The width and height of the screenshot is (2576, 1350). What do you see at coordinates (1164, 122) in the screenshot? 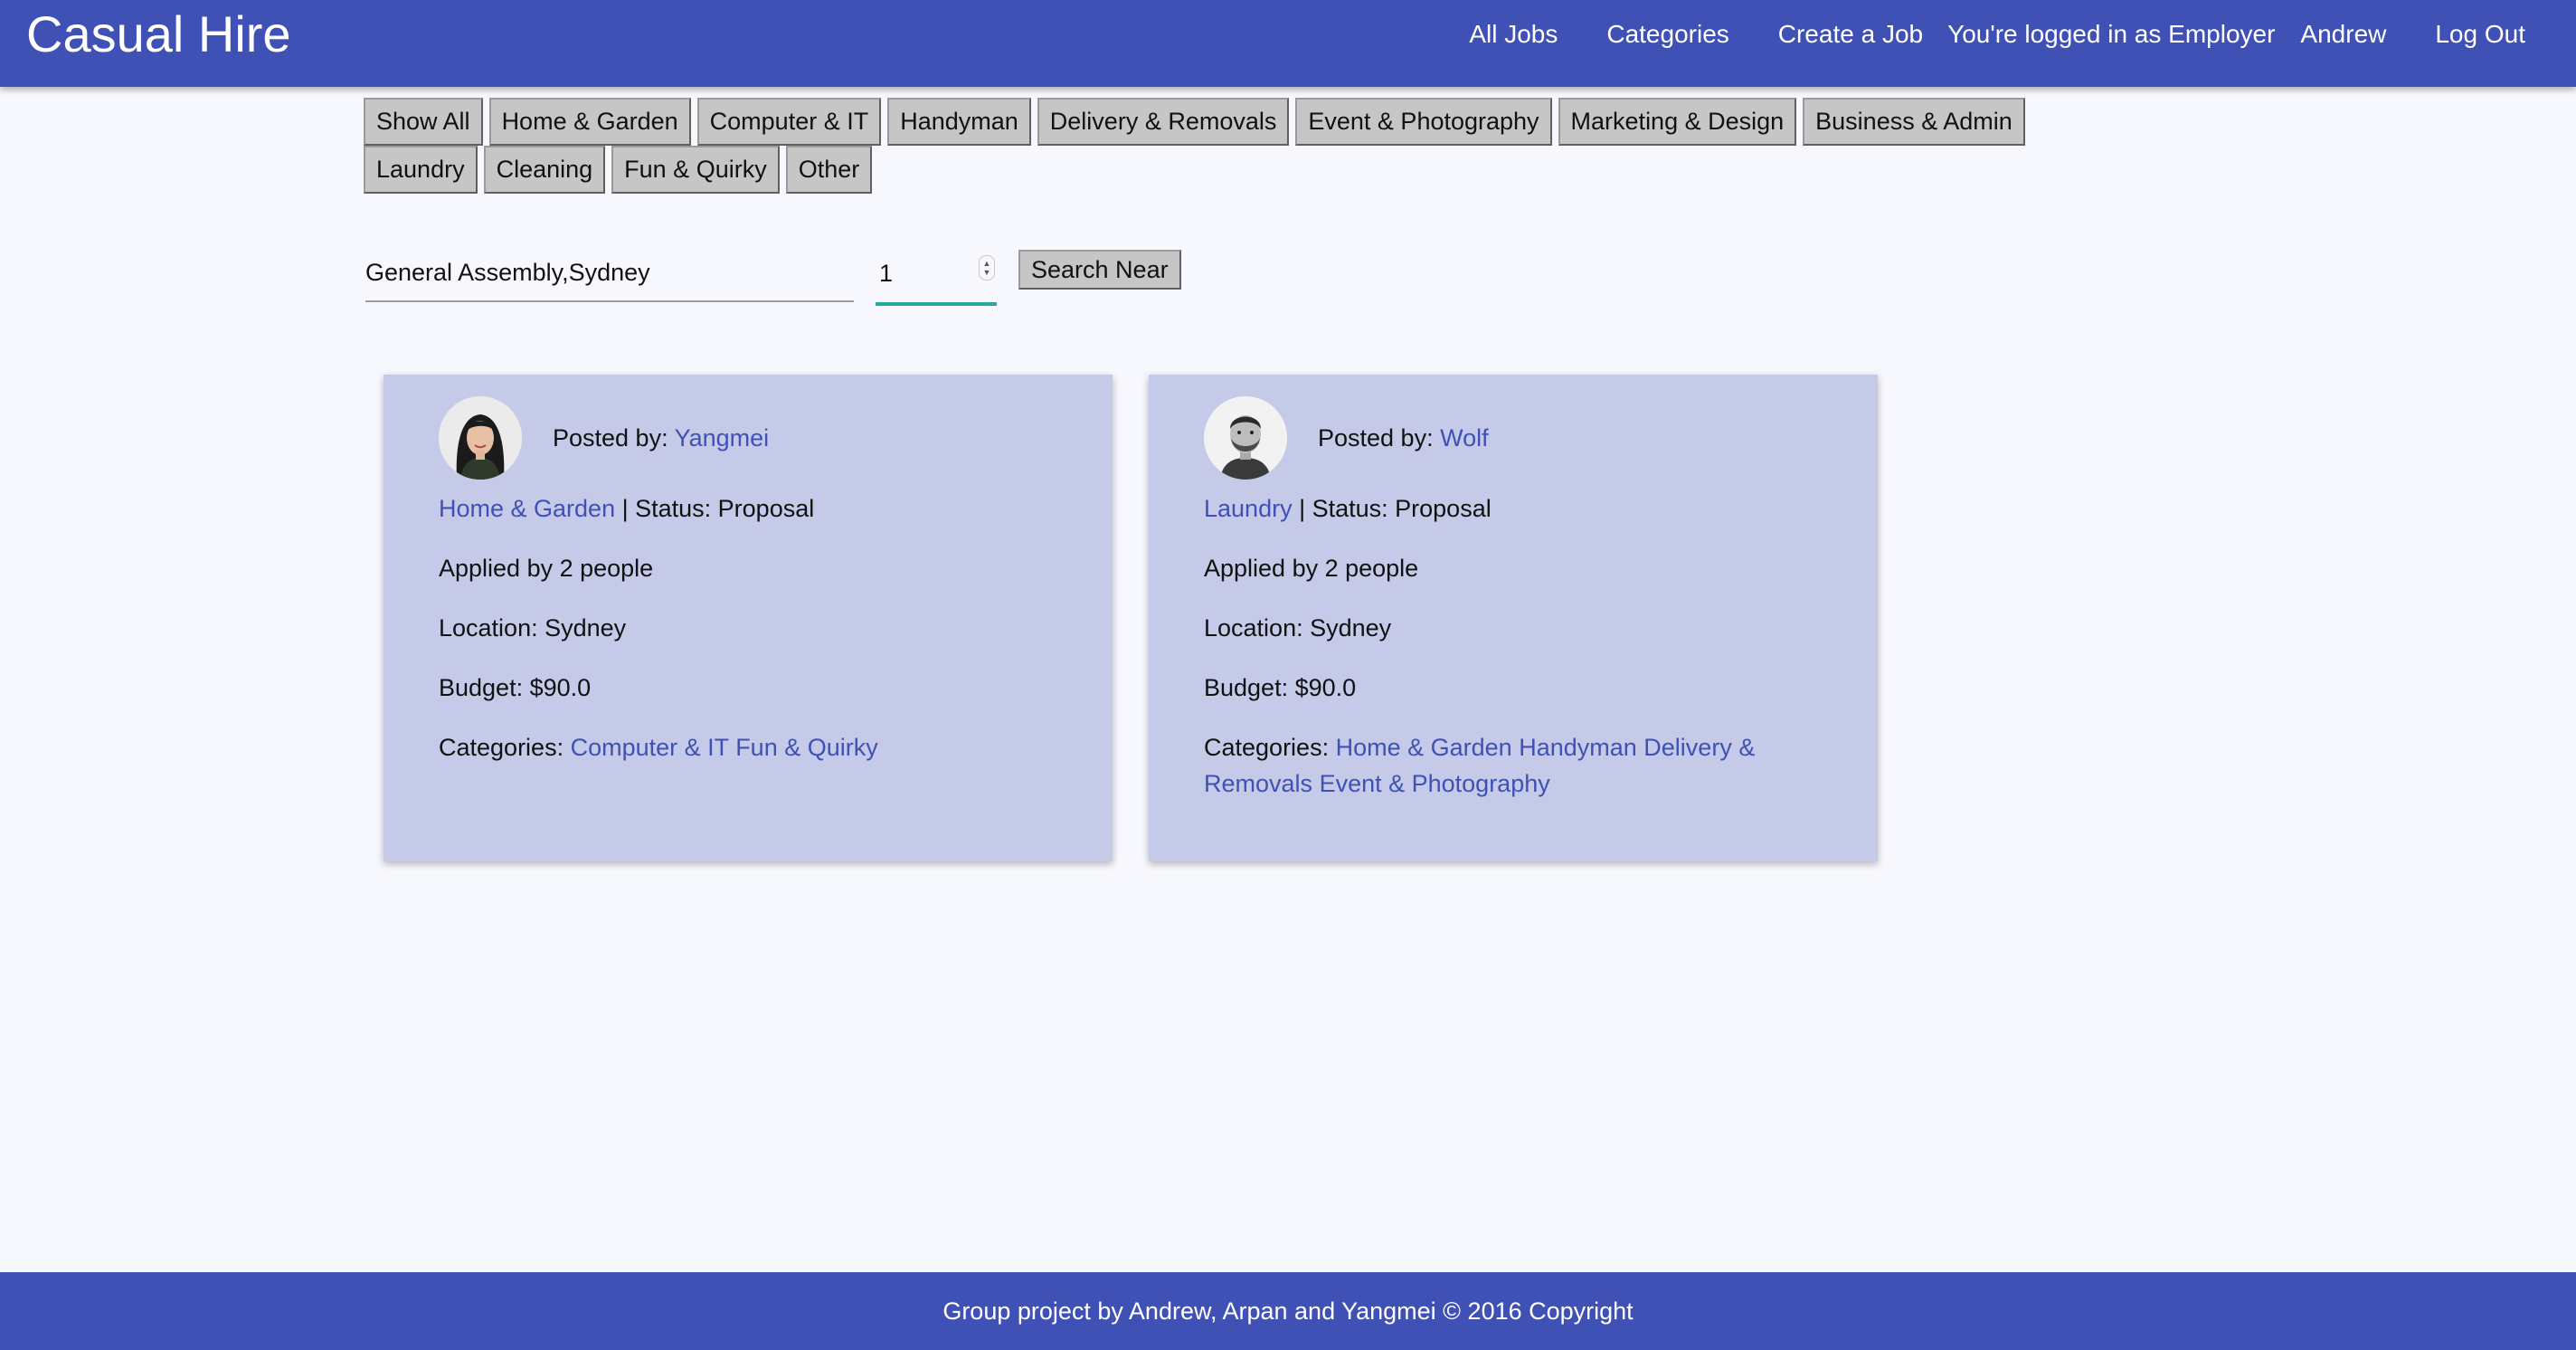
I see `category-button-delivery-removals: Delivery & Removals` at bounding box center [1164, 122].